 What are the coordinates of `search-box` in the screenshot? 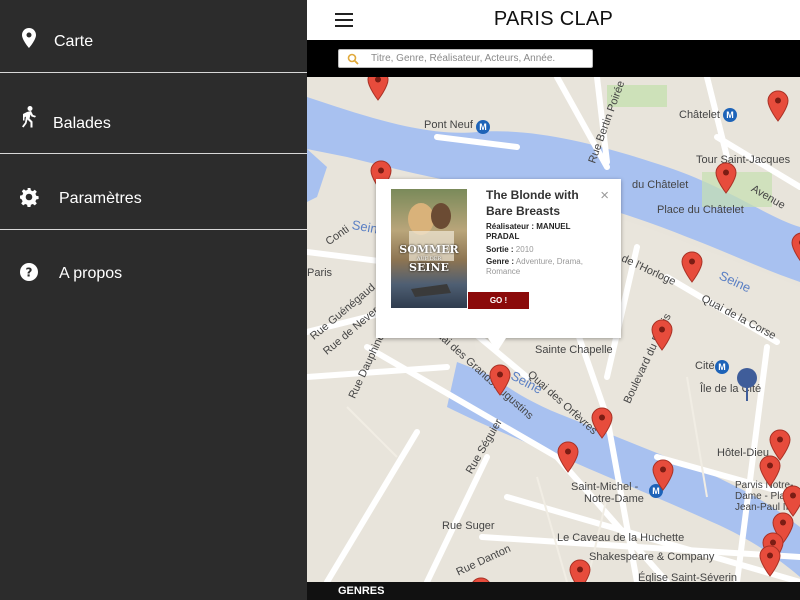 It's located at (465, 58).